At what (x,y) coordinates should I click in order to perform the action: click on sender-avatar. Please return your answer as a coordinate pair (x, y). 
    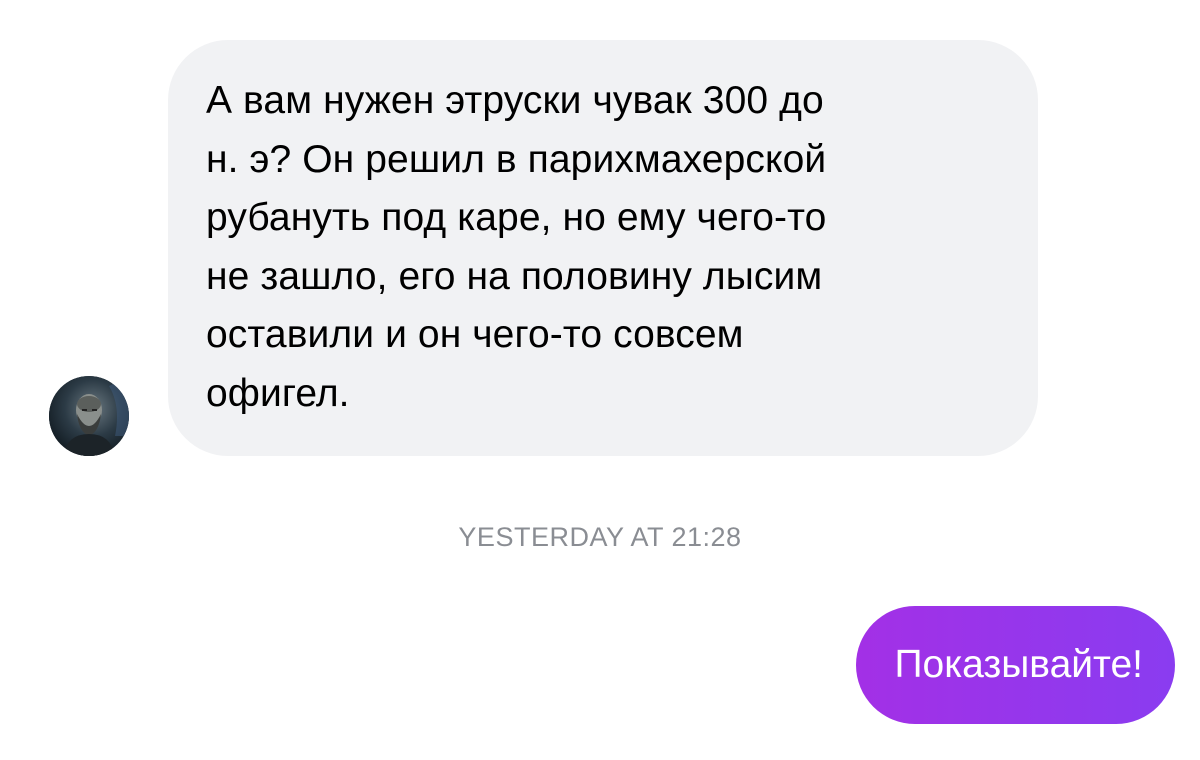
    Looking at the image, I should click on (89, 416).